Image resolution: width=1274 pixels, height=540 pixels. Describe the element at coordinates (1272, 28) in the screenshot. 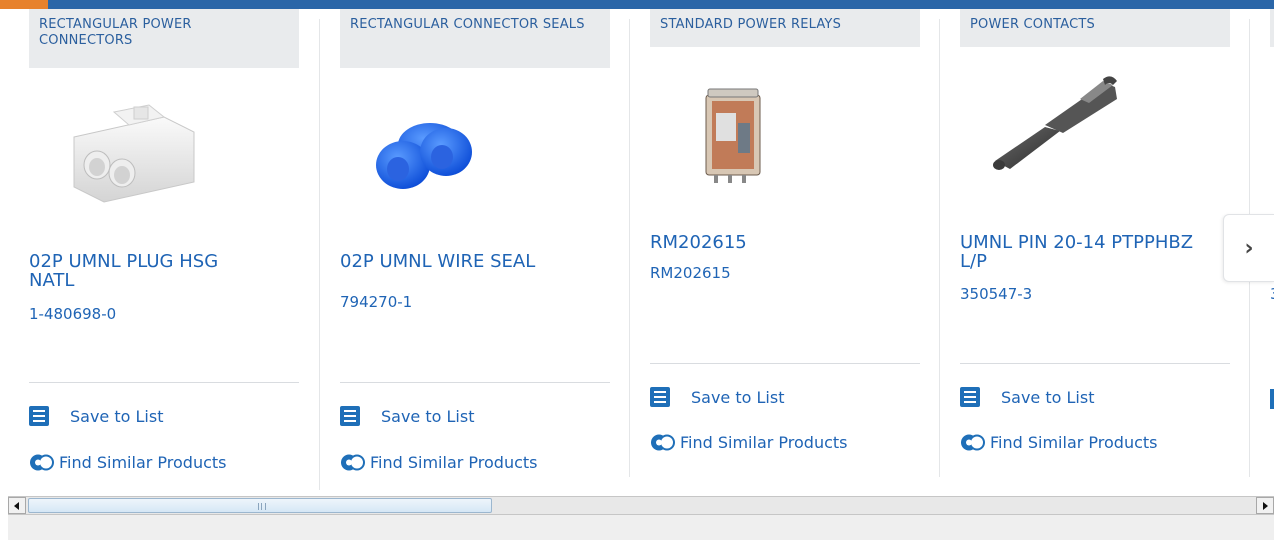

I see `product-category` at that location.